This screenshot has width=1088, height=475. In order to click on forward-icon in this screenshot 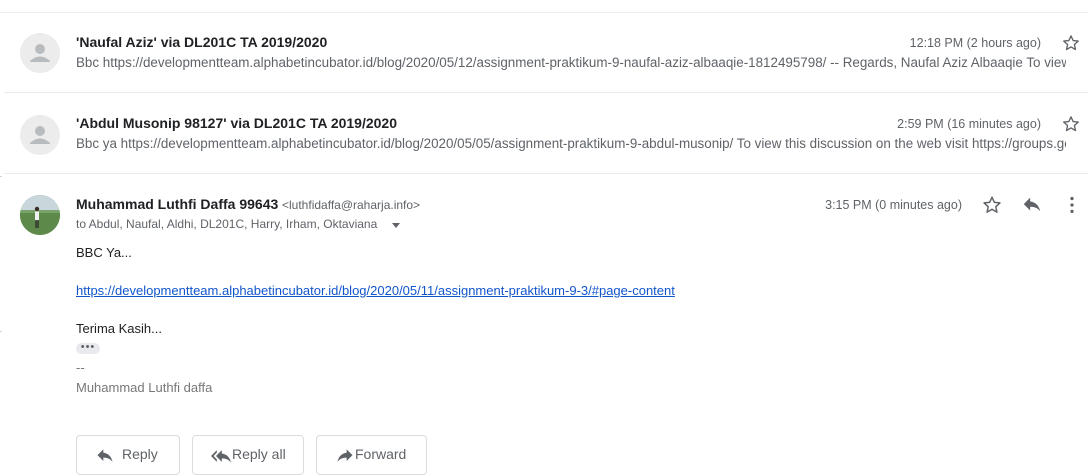, I will do `click(345, 455)`.